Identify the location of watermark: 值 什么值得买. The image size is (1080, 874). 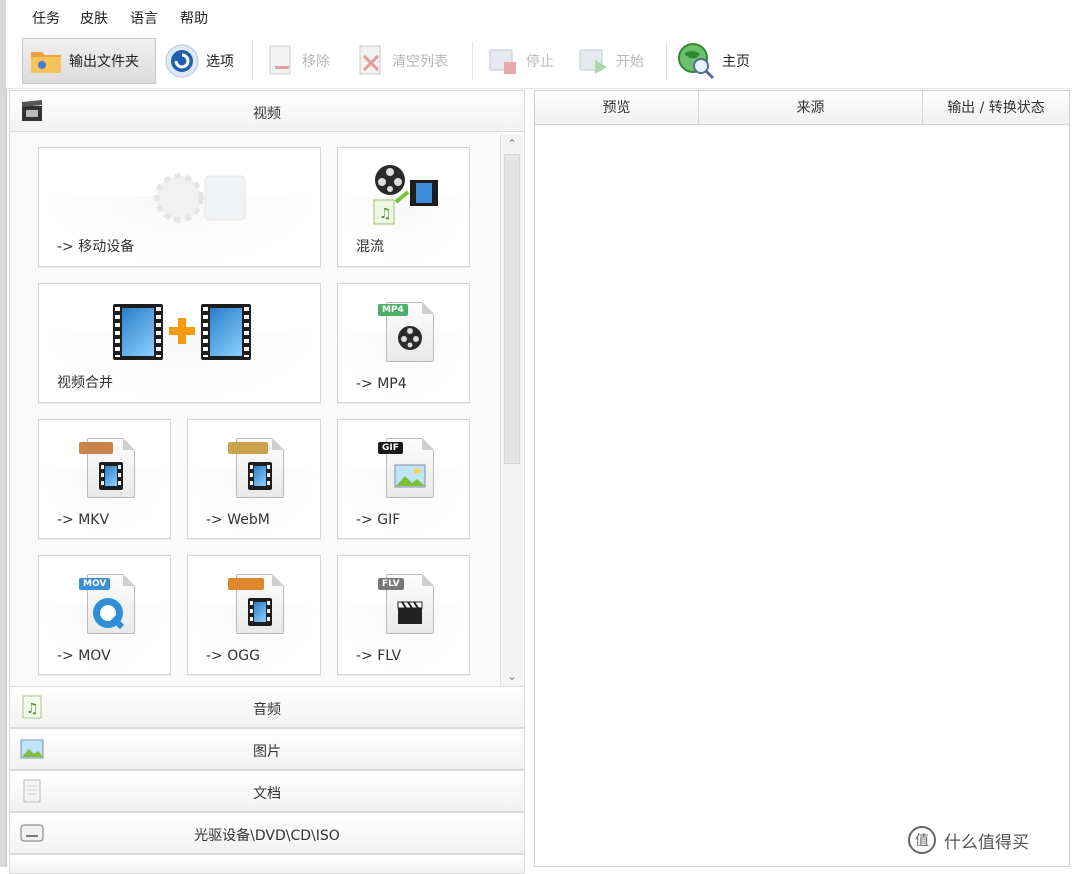
(968, 840).